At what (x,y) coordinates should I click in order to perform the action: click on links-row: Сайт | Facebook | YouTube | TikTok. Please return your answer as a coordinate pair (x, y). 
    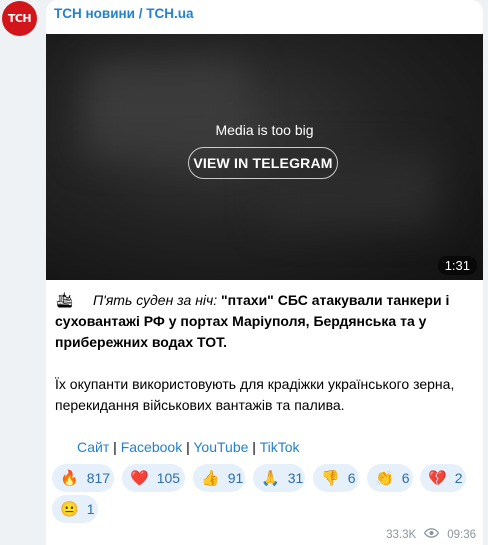
    Looking at the image, I should click on (265, 447).